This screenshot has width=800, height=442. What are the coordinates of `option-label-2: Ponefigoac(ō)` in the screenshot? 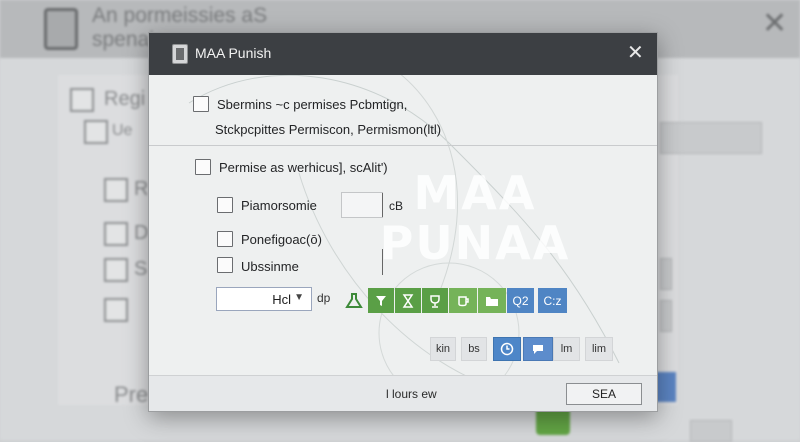 It's located at (281, 239).